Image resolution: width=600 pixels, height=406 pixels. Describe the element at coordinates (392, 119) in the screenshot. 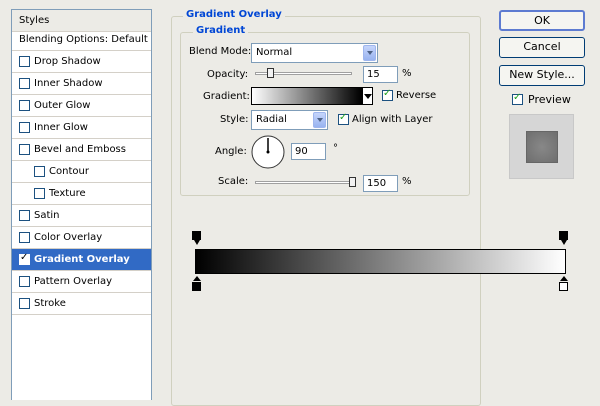

I see `align-with-layer-label: Align with Layer` at that location.